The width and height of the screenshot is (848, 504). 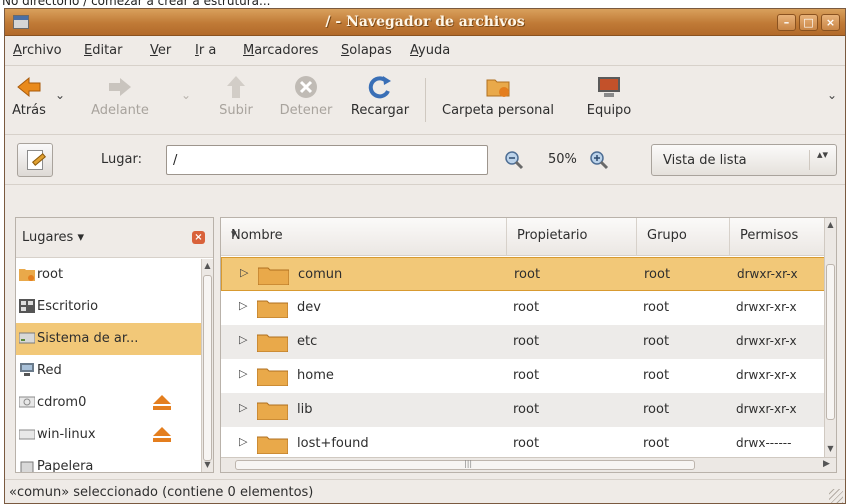 What do you see at coordinates (766, 341) in the screenshot?
I see `file-permissions: drwxr-xr-x` at bounding box center [766, 341].